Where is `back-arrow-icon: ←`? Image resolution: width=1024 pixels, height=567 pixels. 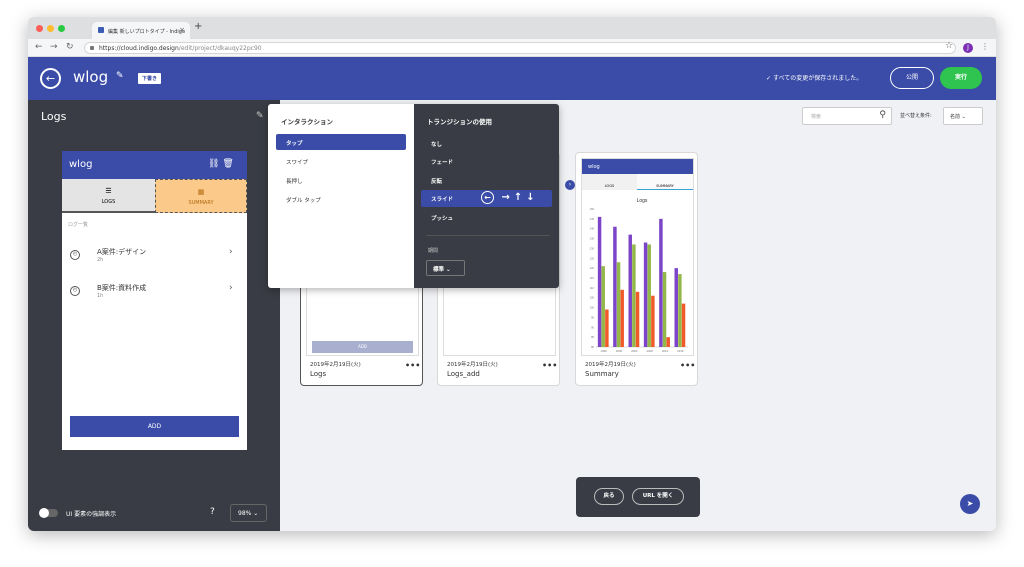 back-arrow-icon: ← is located at coordinates (39, 47).